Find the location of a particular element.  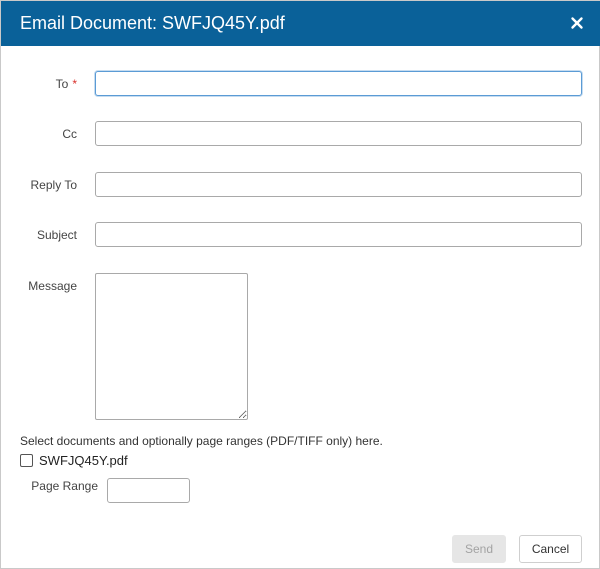

to-input is located at coordinates (338, 83).